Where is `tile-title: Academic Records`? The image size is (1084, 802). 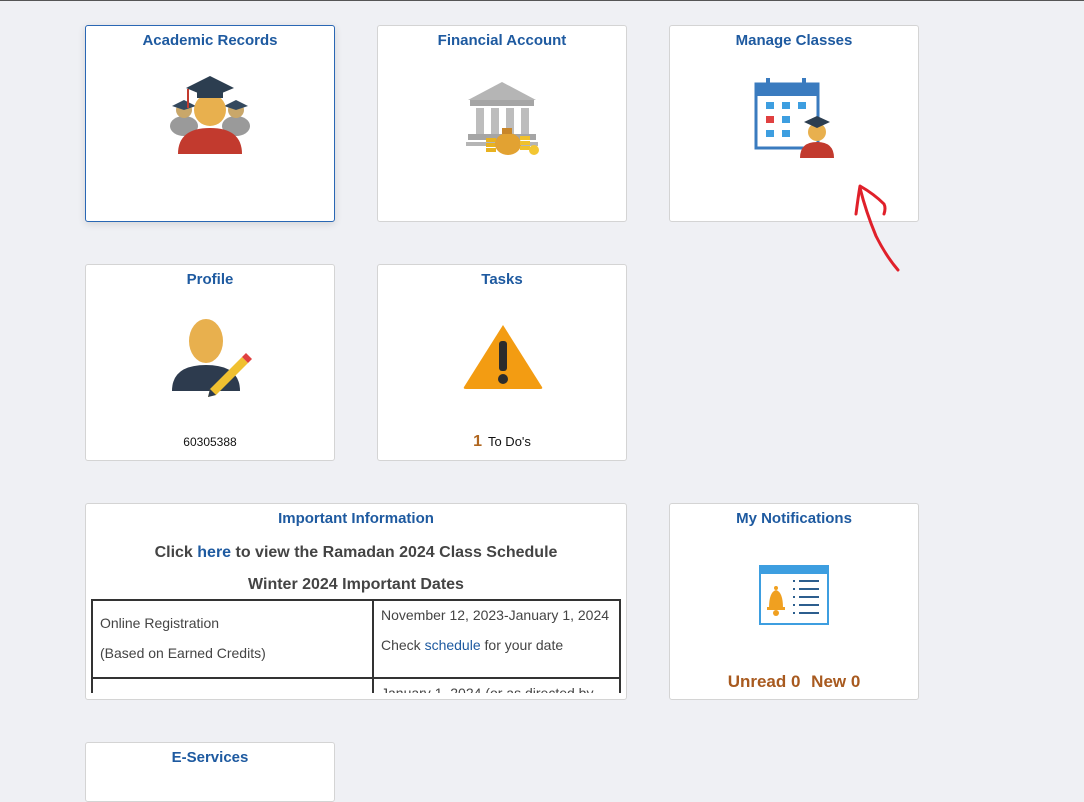 tile-title: Academic Records is located at coordinates (210, 40).